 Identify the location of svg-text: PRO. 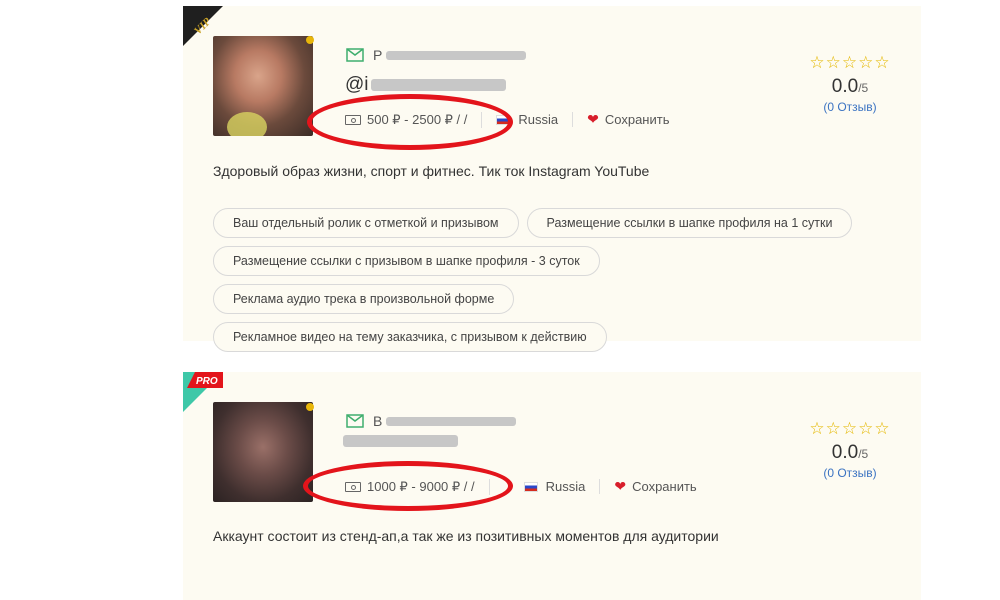
(207, 381).